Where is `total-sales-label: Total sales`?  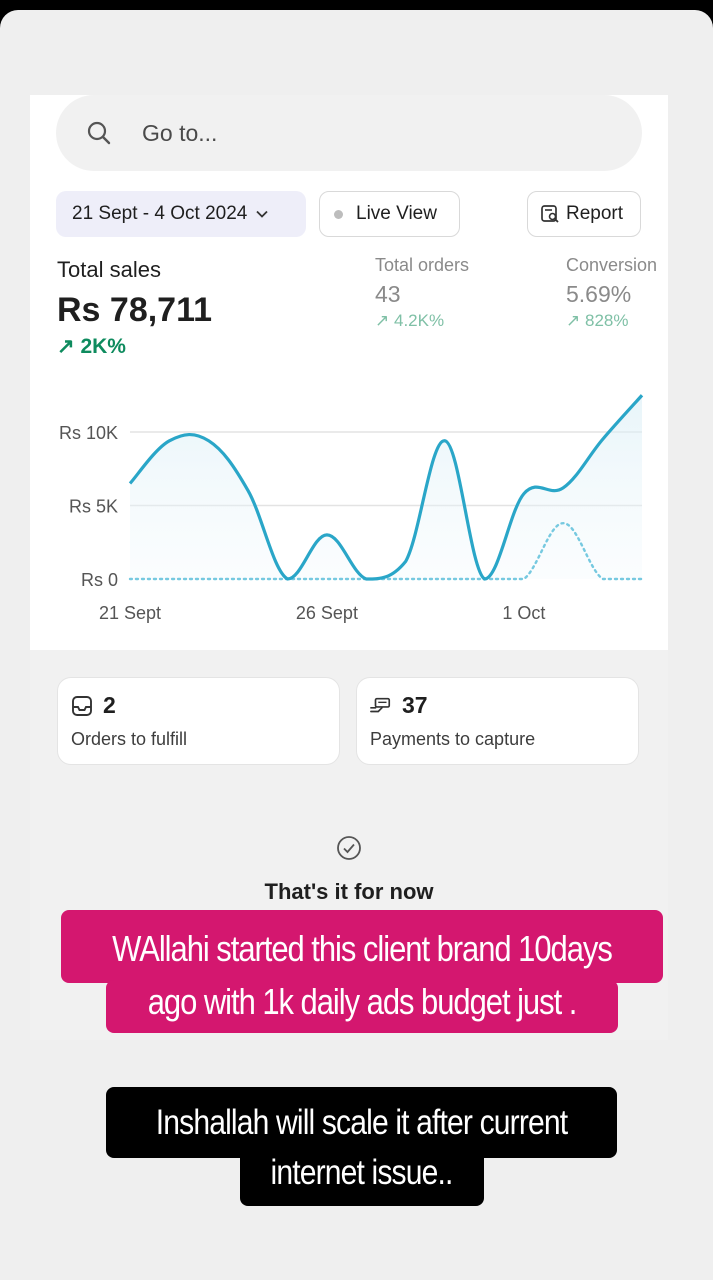
total-sales-label: Total sales is located at coordinates (109, 269).